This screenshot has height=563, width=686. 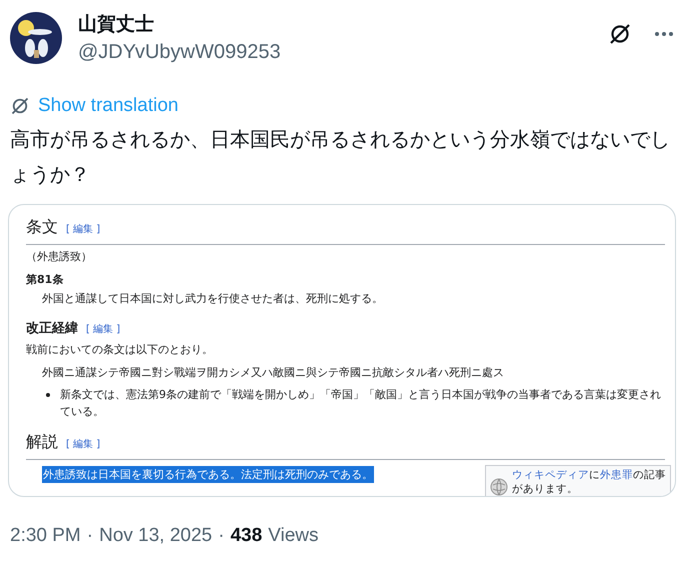 What do you see at coordinates (120, 350) in the screenshot?
I see `article-text: 戦前においての条文は以下のとおり。` at bounding box center [120, 350].